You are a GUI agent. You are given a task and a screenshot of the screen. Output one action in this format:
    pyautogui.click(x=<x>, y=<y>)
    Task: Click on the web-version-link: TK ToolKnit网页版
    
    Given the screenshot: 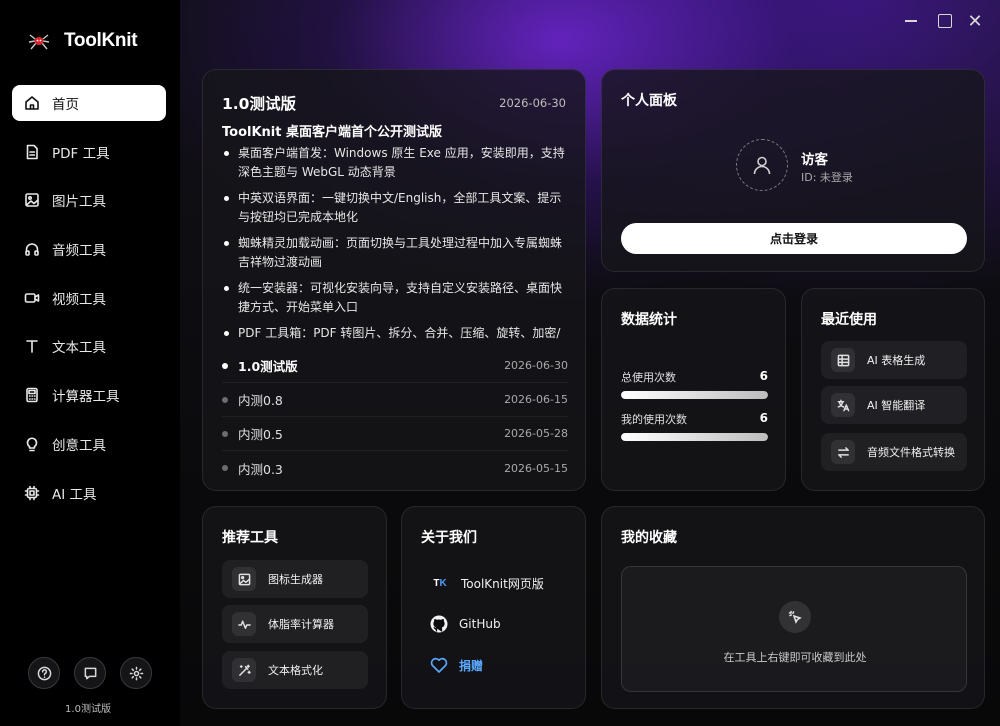 What is the action you would take?
    pyautogui.click(x=486, y=583)
    